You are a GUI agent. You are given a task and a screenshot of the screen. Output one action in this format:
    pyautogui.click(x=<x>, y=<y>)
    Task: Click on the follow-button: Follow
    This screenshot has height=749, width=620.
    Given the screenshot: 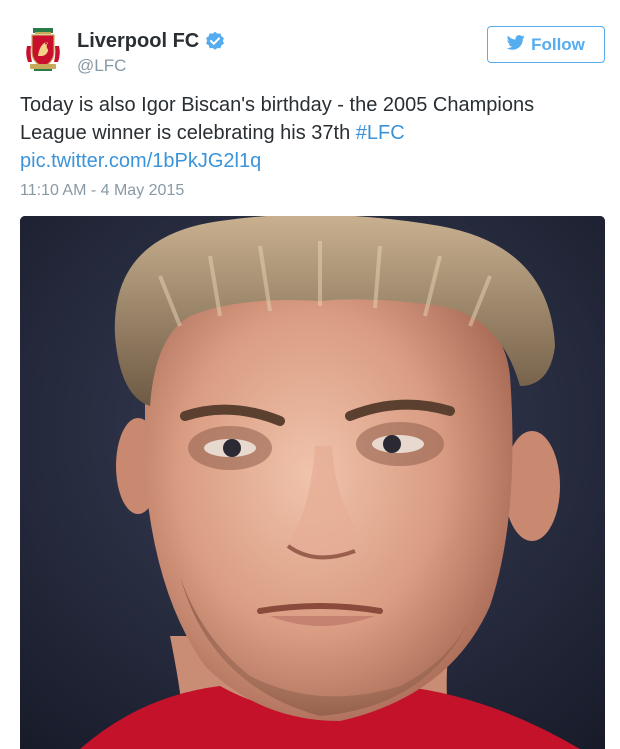 What is the action you would take?
    pyautogui.click(x=546, y=44)
    